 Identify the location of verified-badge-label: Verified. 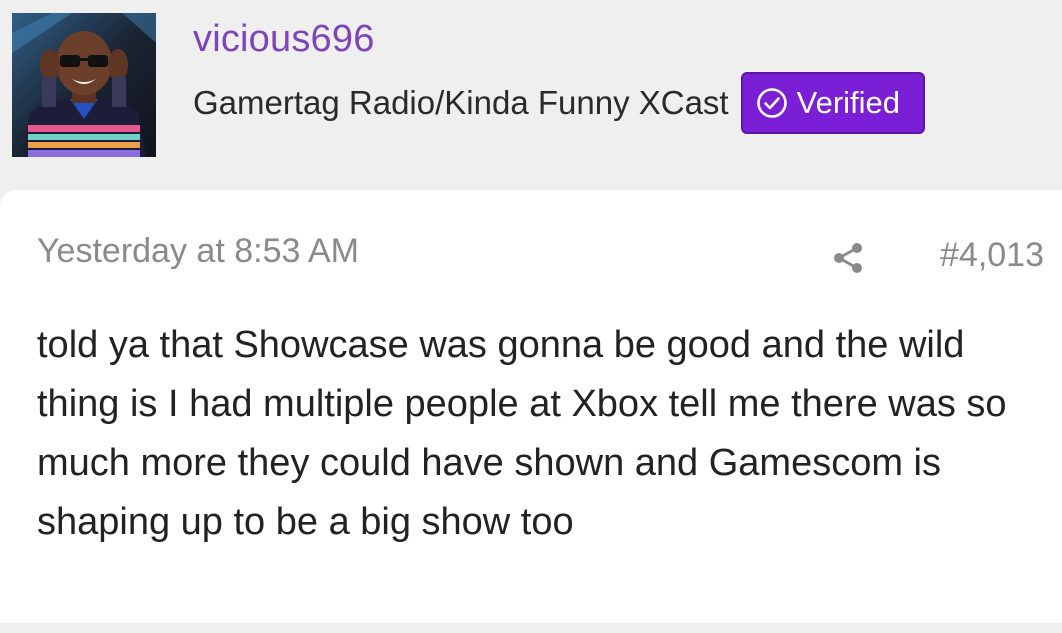
(848, 102).